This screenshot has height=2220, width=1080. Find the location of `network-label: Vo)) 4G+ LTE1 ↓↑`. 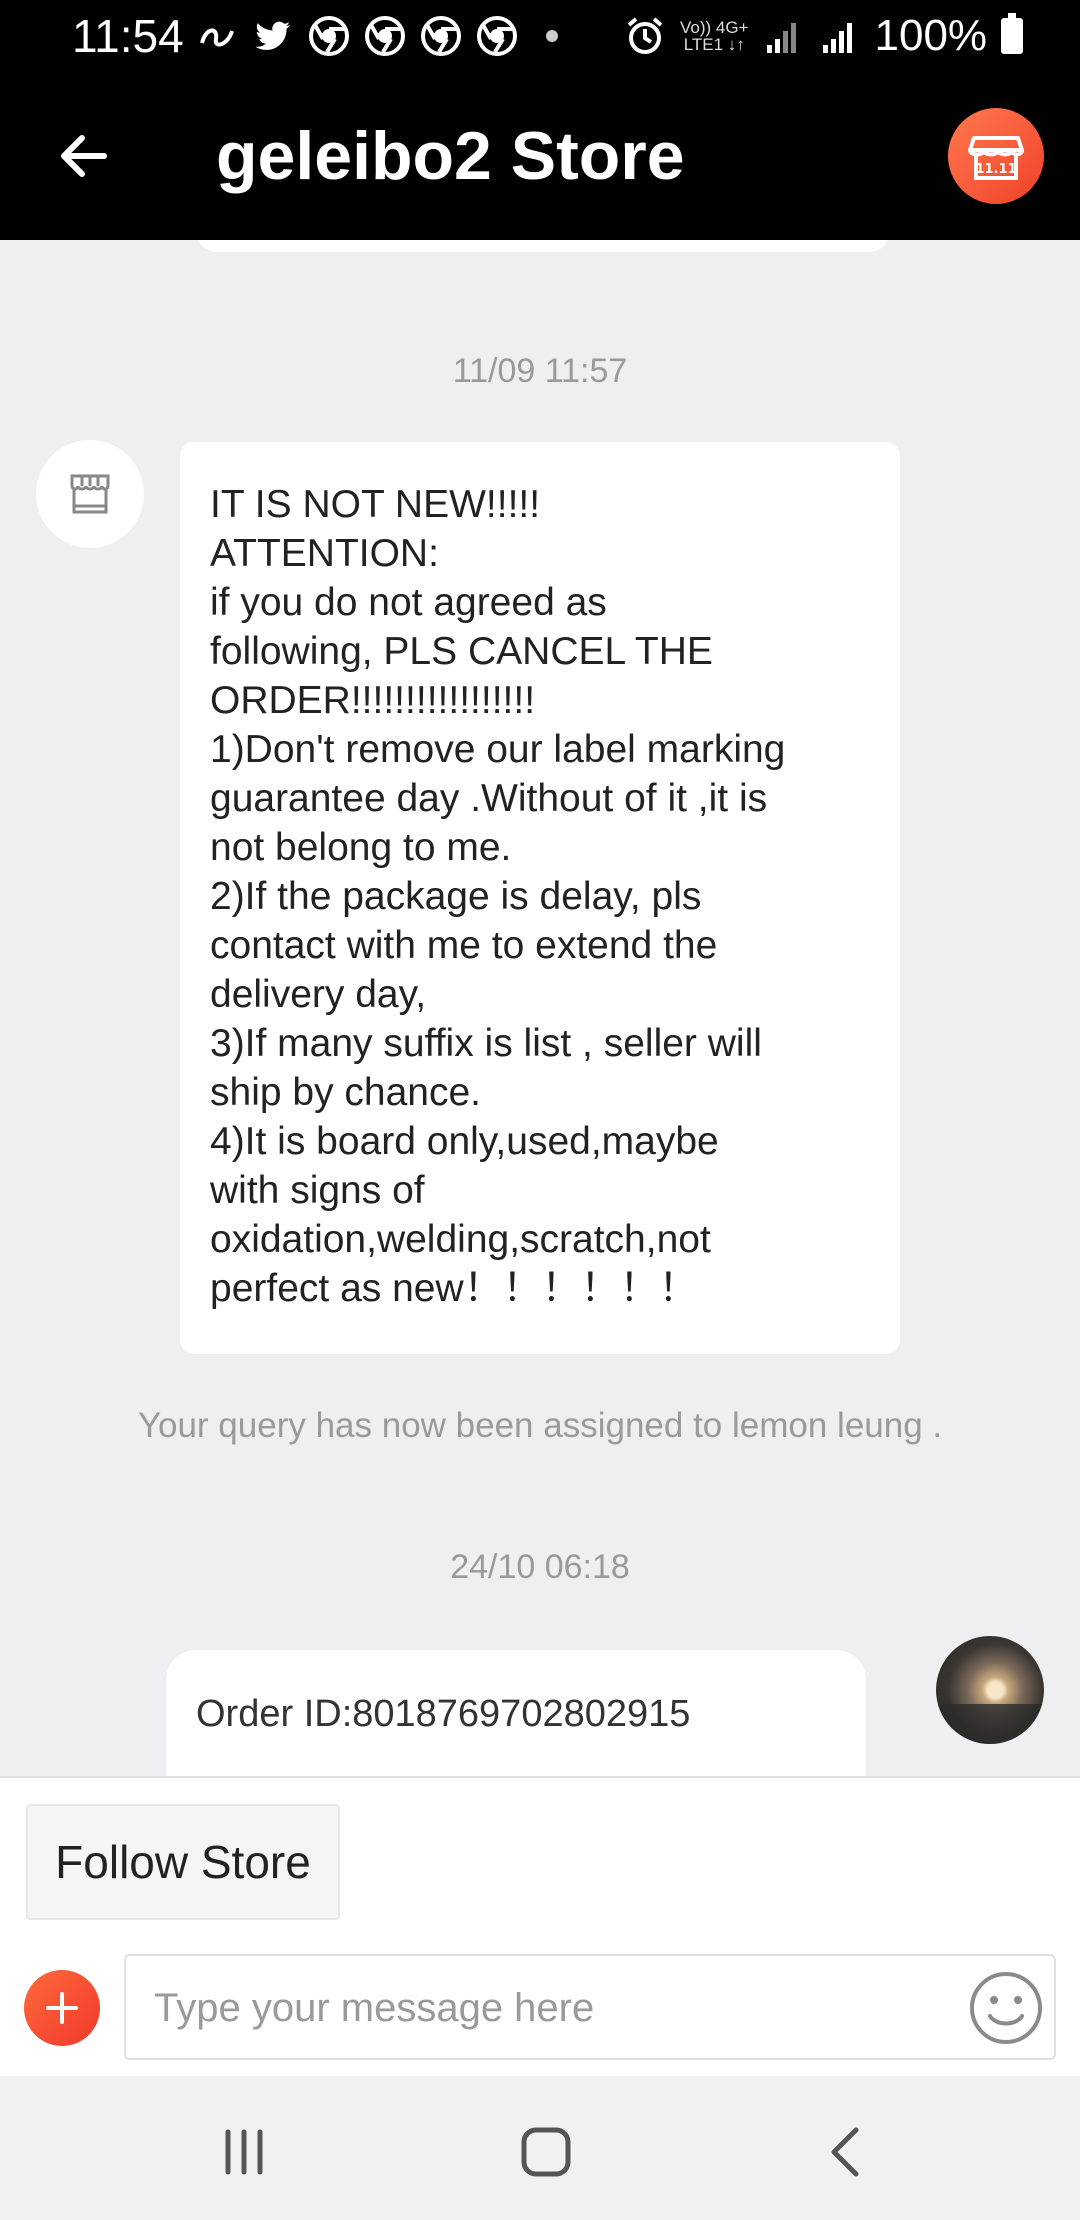

network-label: Vo)) 4G+ LTE1 ↓↑ is located at coordinates (714, 36).